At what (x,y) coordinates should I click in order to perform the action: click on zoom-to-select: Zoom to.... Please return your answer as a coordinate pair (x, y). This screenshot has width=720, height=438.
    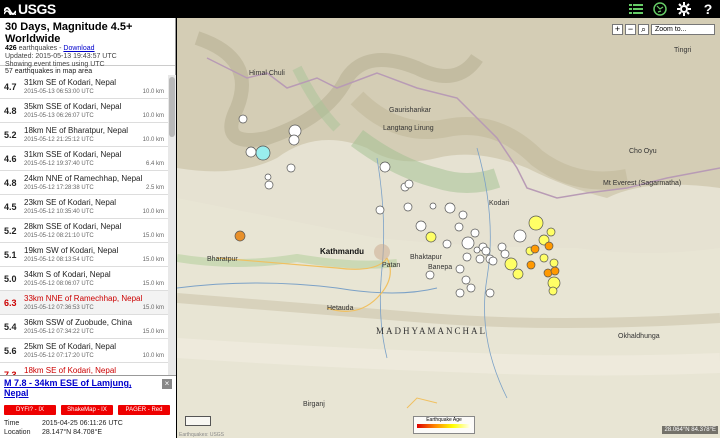
    Looking at the image, I should click on (683, 29).